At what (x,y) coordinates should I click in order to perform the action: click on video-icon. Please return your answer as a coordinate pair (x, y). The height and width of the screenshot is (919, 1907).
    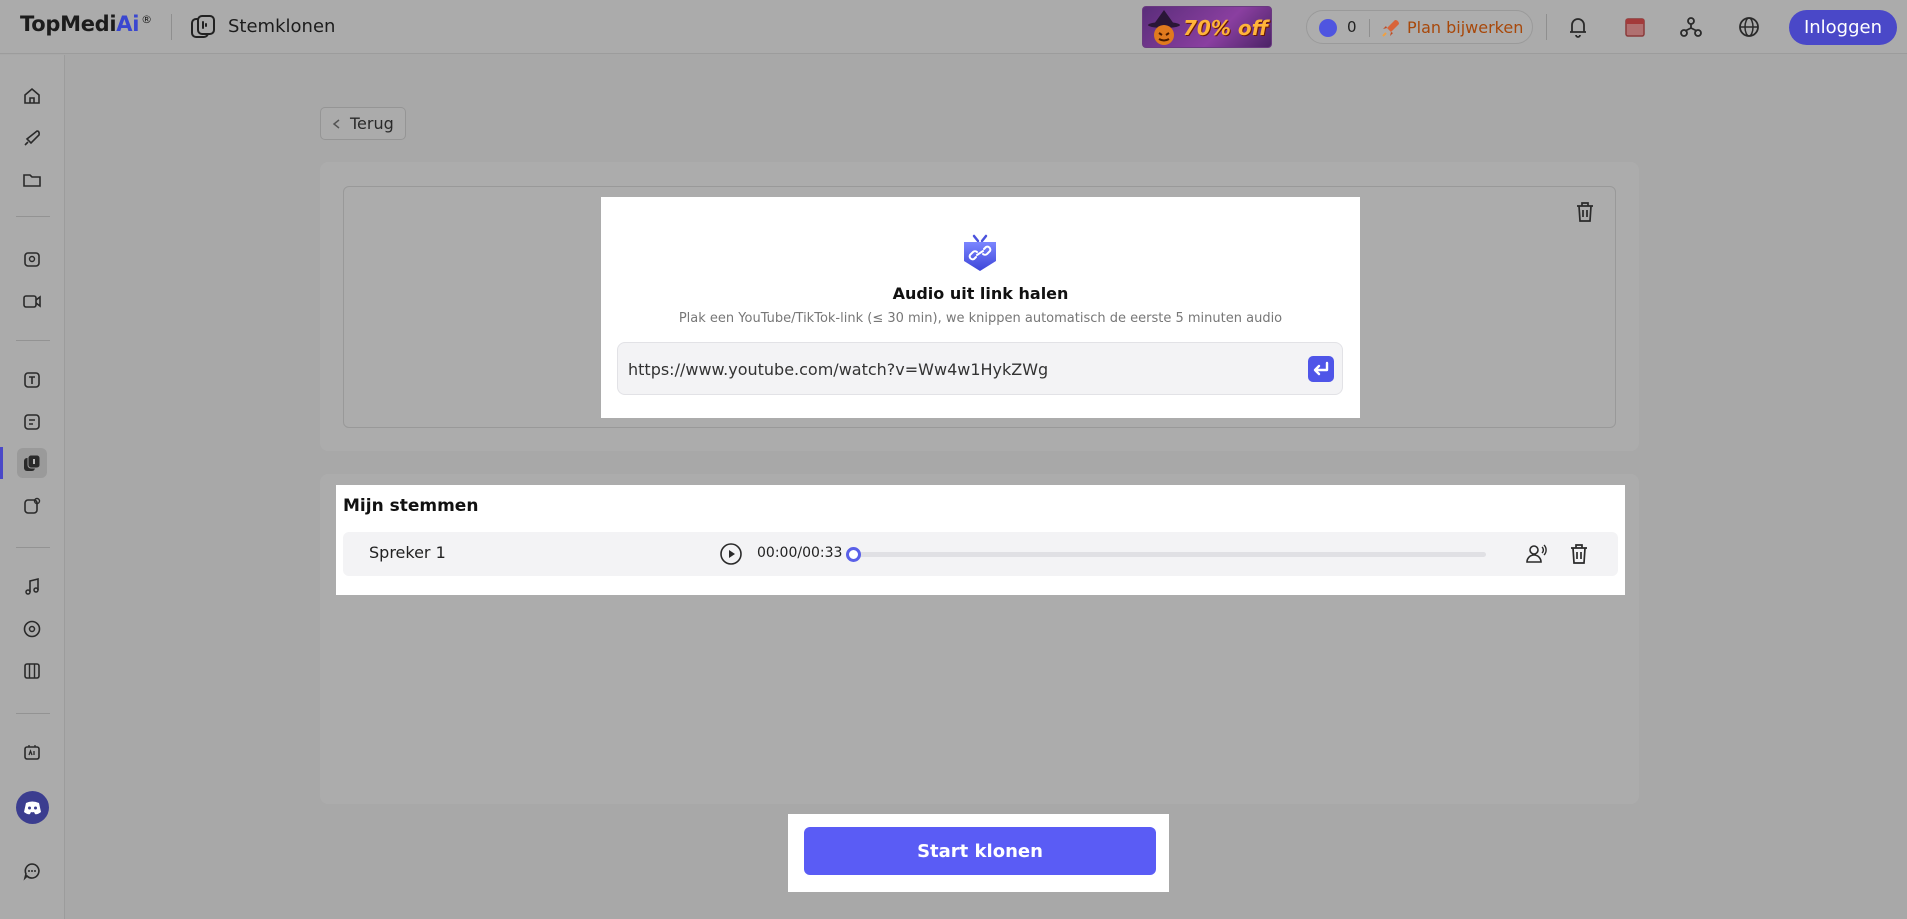
    Looking at the image, I should click on (32, 301).